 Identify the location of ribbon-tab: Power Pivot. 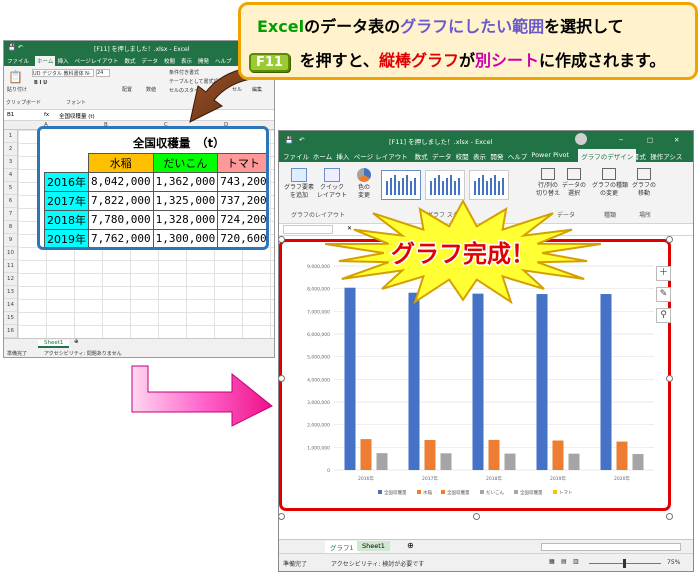
(550, 155).